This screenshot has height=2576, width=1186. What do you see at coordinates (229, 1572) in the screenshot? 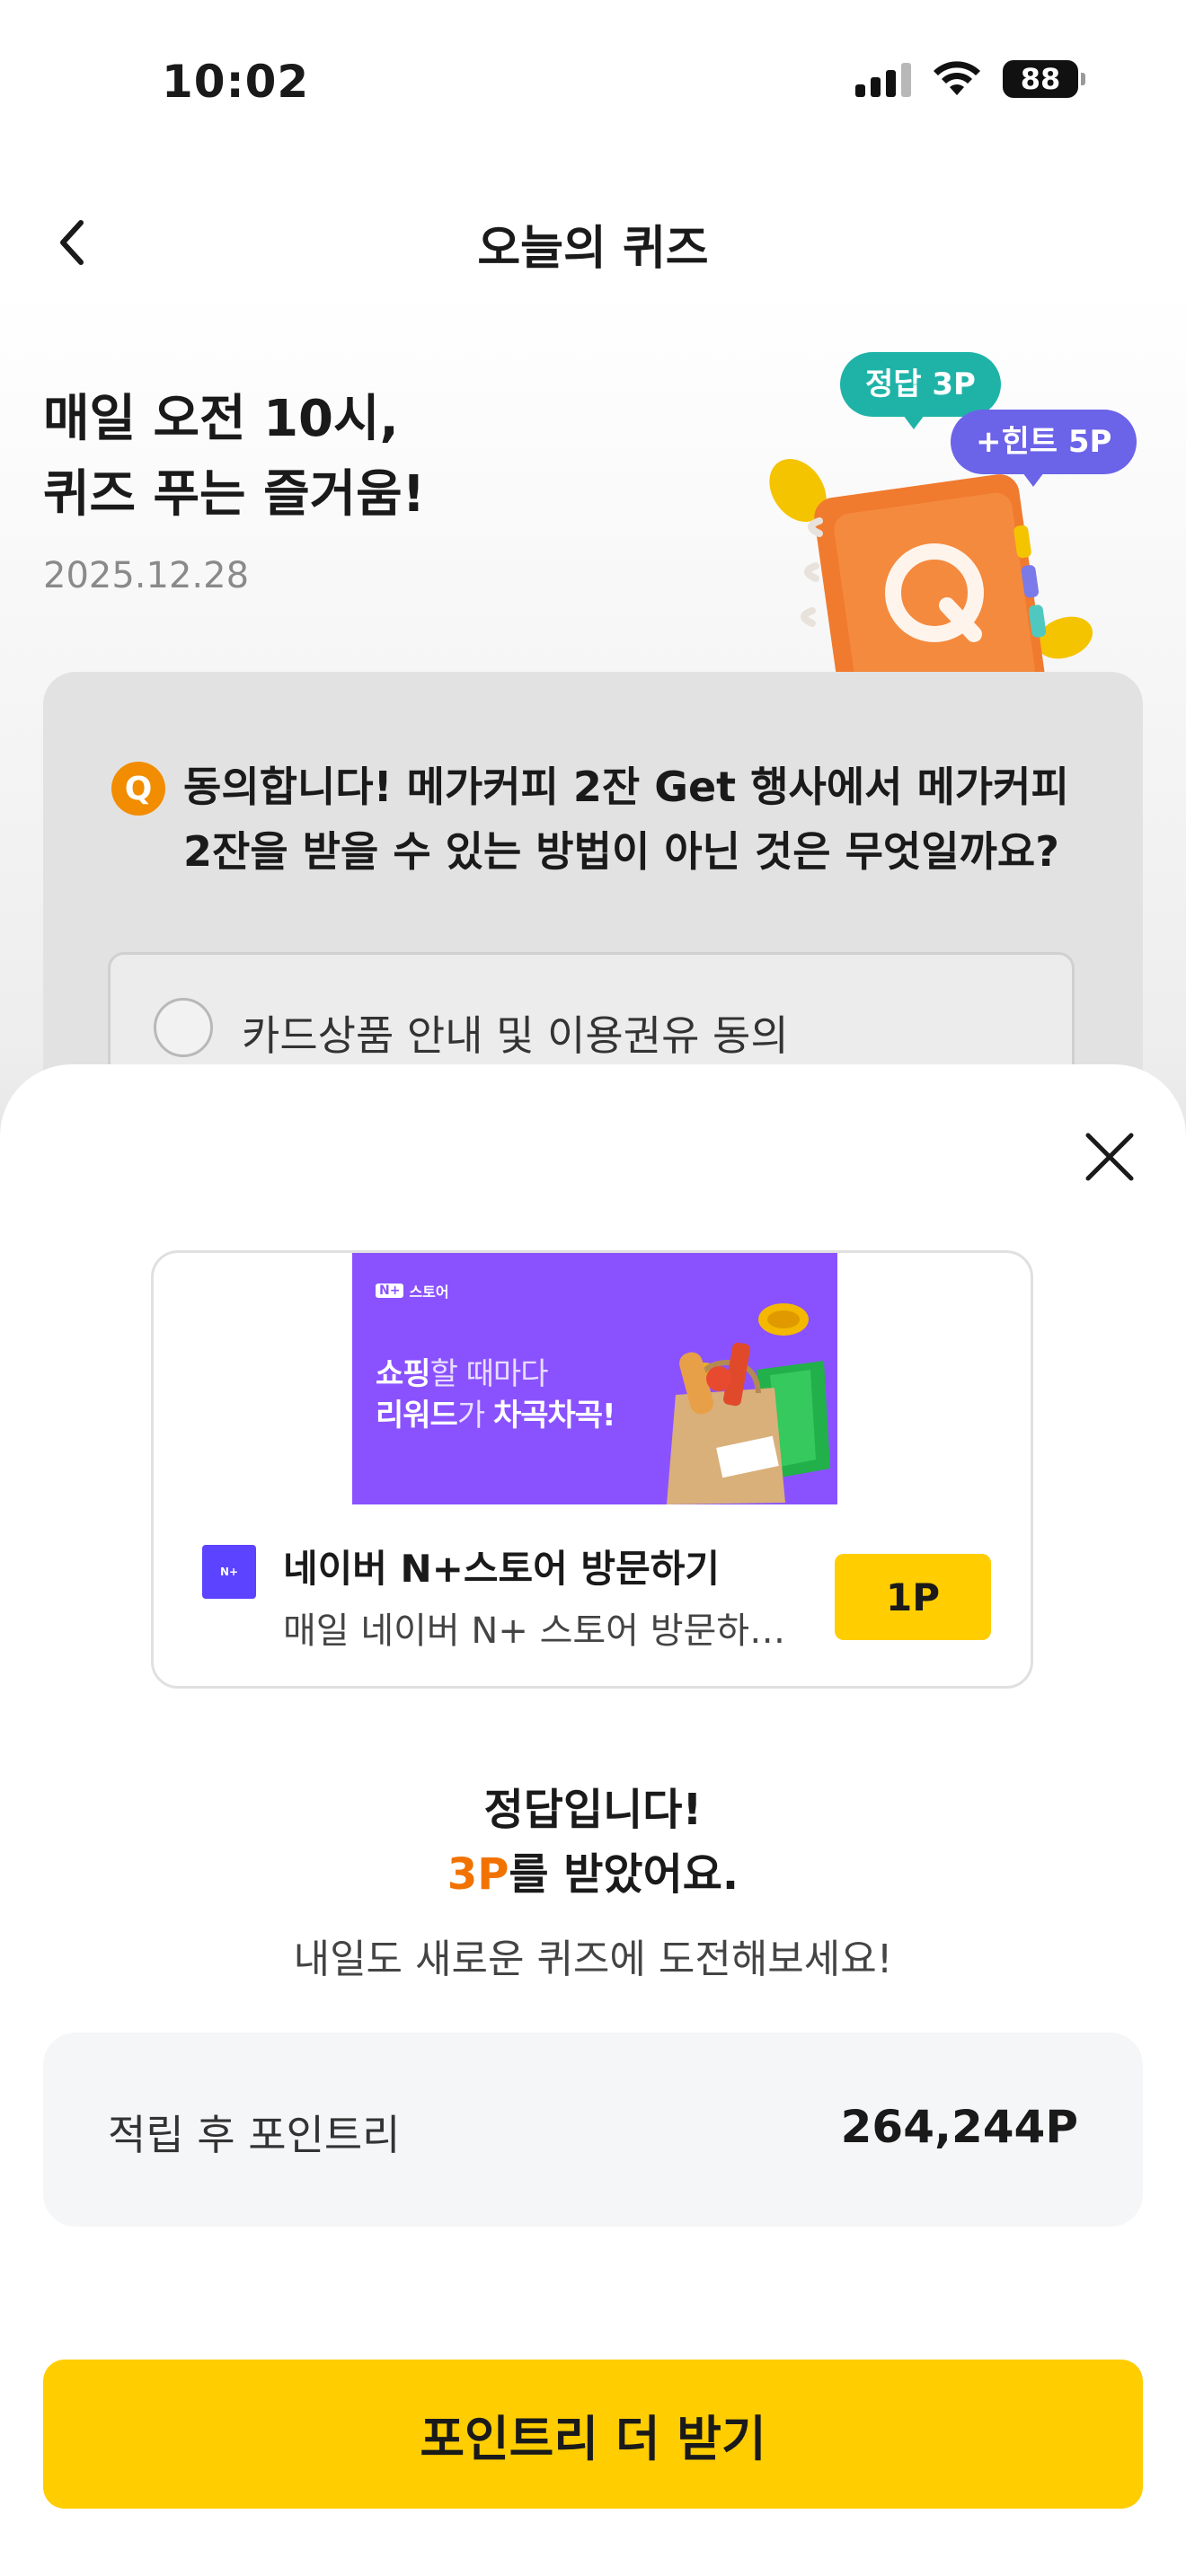
I see `ad-store-logo: N+` at bounding box center [229, 1572].